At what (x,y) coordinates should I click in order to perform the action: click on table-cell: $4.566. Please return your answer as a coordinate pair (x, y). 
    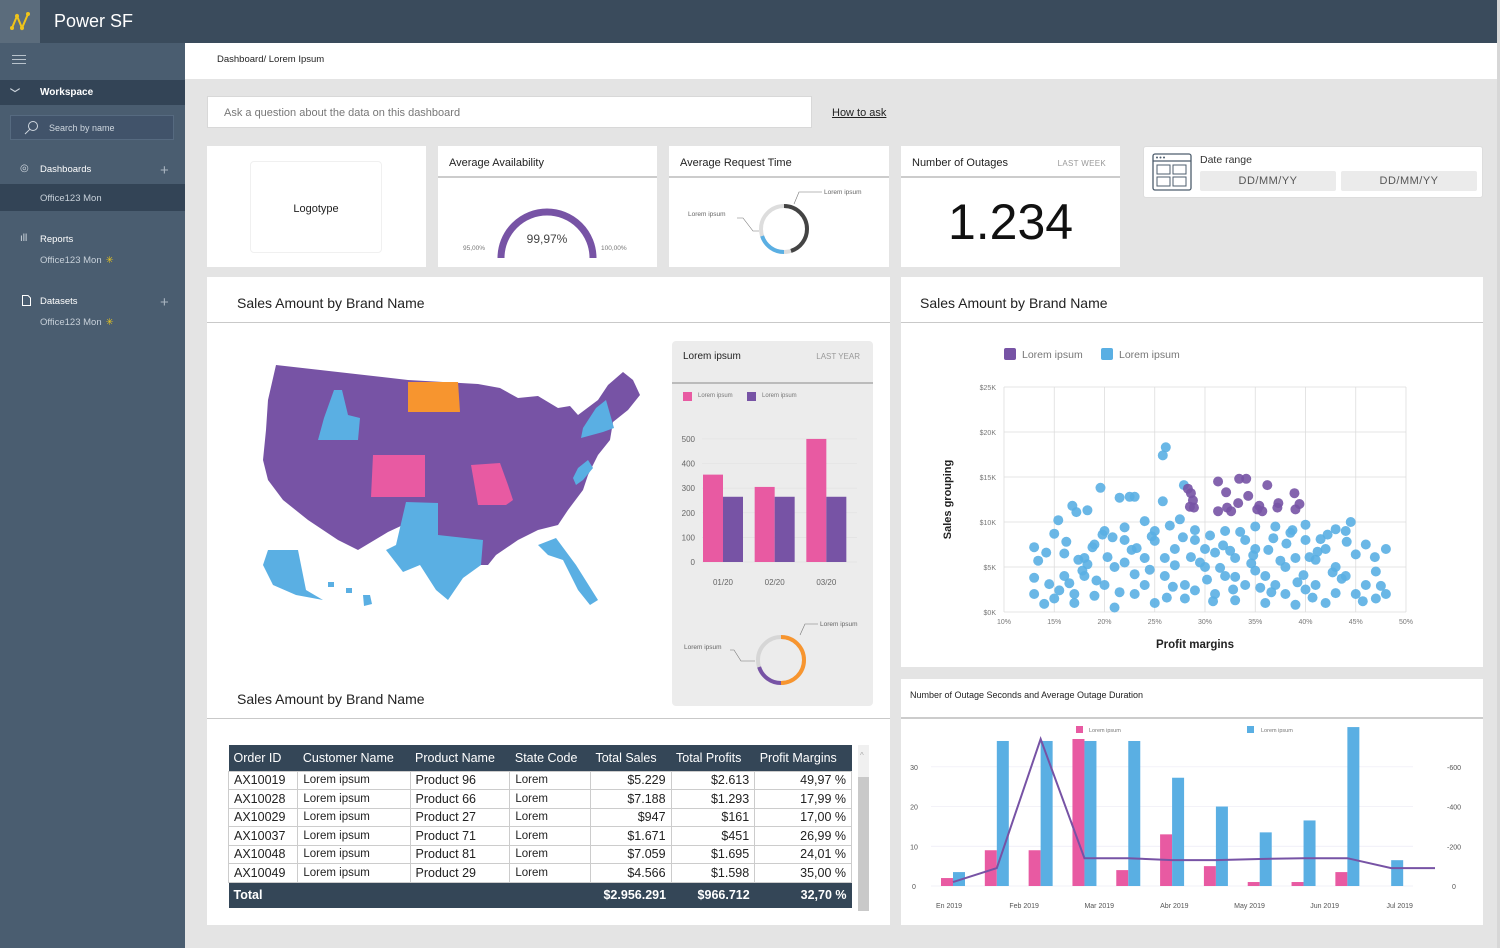
    Looking at the image, I should click on (630, 873).